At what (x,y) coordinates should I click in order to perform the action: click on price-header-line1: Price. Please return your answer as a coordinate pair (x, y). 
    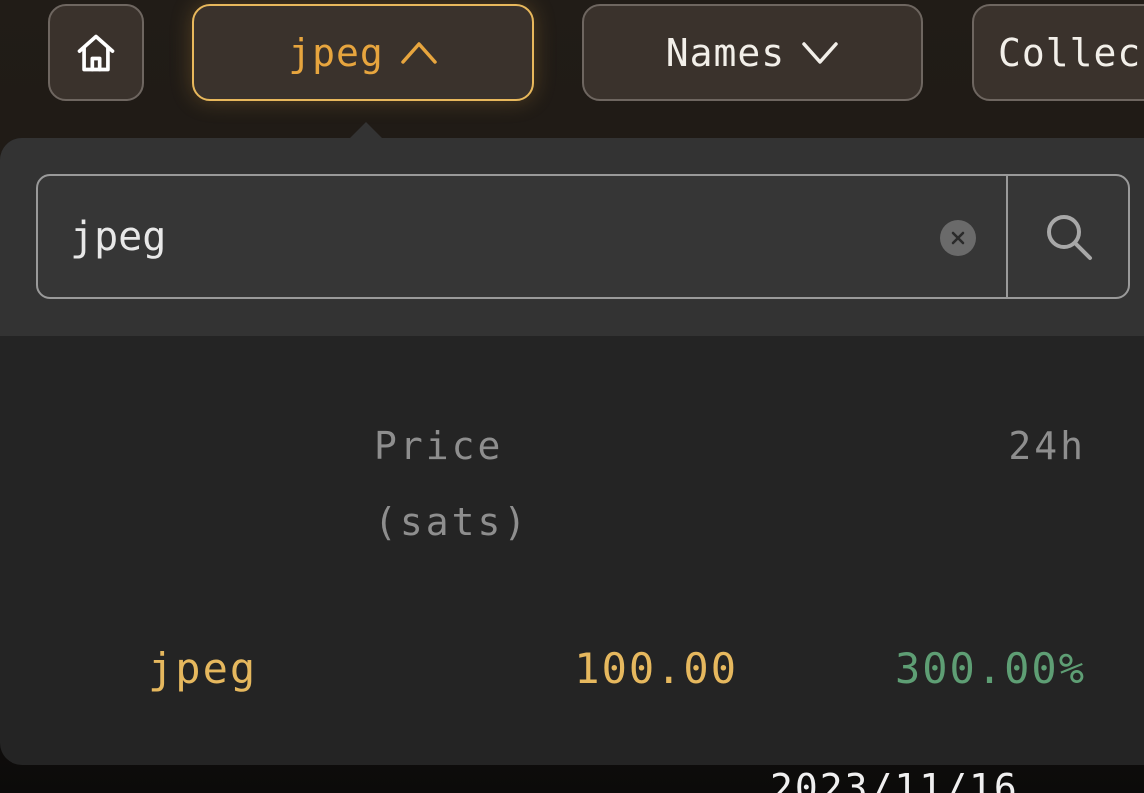
    Looking at the image, I should click on (439, 446).